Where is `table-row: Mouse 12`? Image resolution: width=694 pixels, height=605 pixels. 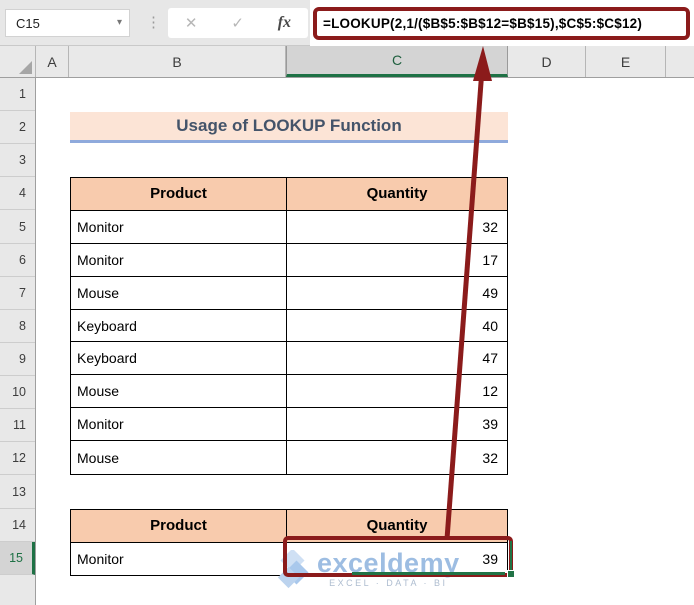 table-row: Mouse 12 is located at coordinates (289, 392).